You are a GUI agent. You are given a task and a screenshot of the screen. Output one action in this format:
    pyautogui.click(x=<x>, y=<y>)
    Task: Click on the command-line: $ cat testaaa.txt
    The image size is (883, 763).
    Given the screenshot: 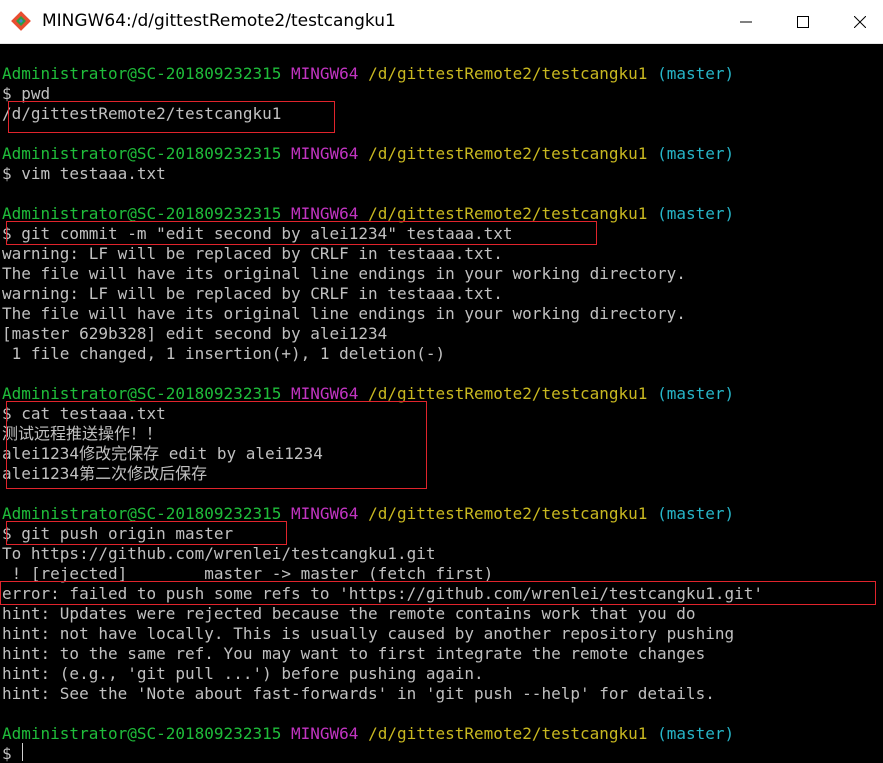 What is the action you would take?
    pyautogui.click(x=84, y=413)
    